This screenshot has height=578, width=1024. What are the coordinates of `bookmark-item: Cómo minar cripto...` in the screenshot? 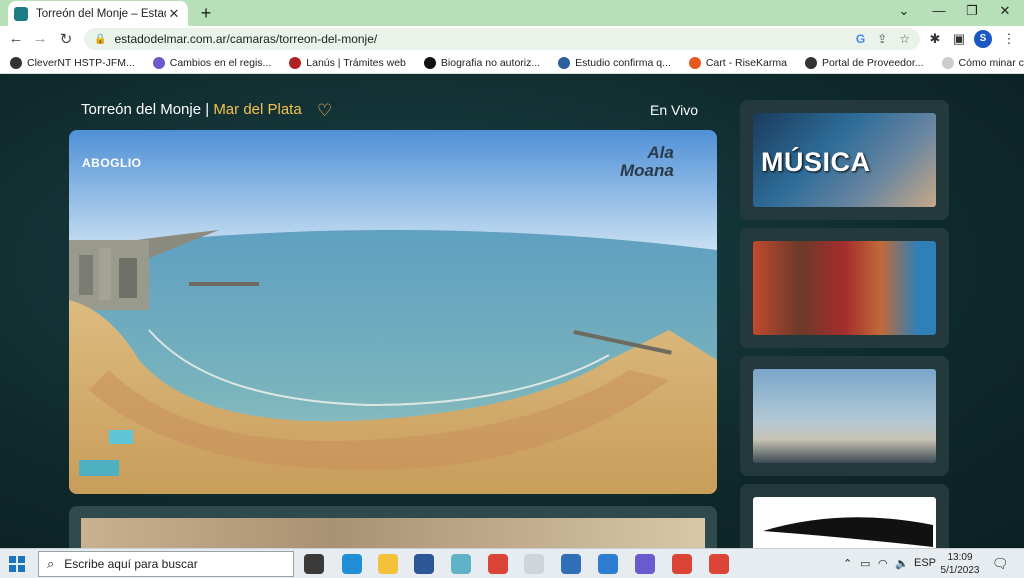 It's located at (982, 62).